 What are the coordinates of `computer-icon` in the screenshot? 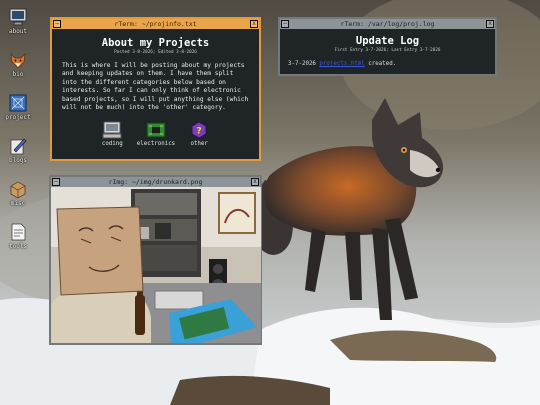 It's located at (112, 130).